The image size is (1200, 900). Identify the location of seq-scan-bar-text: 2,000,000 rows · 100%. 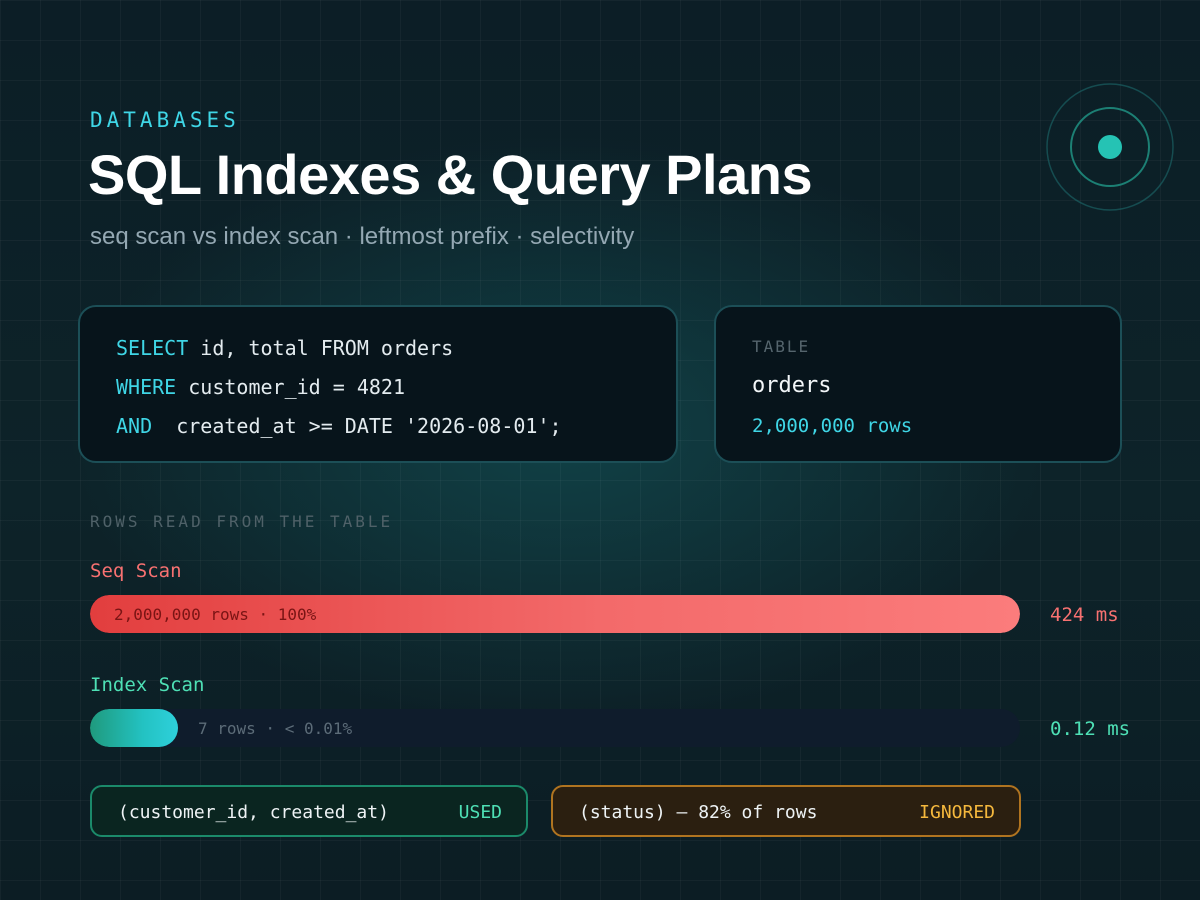
(215, 614).